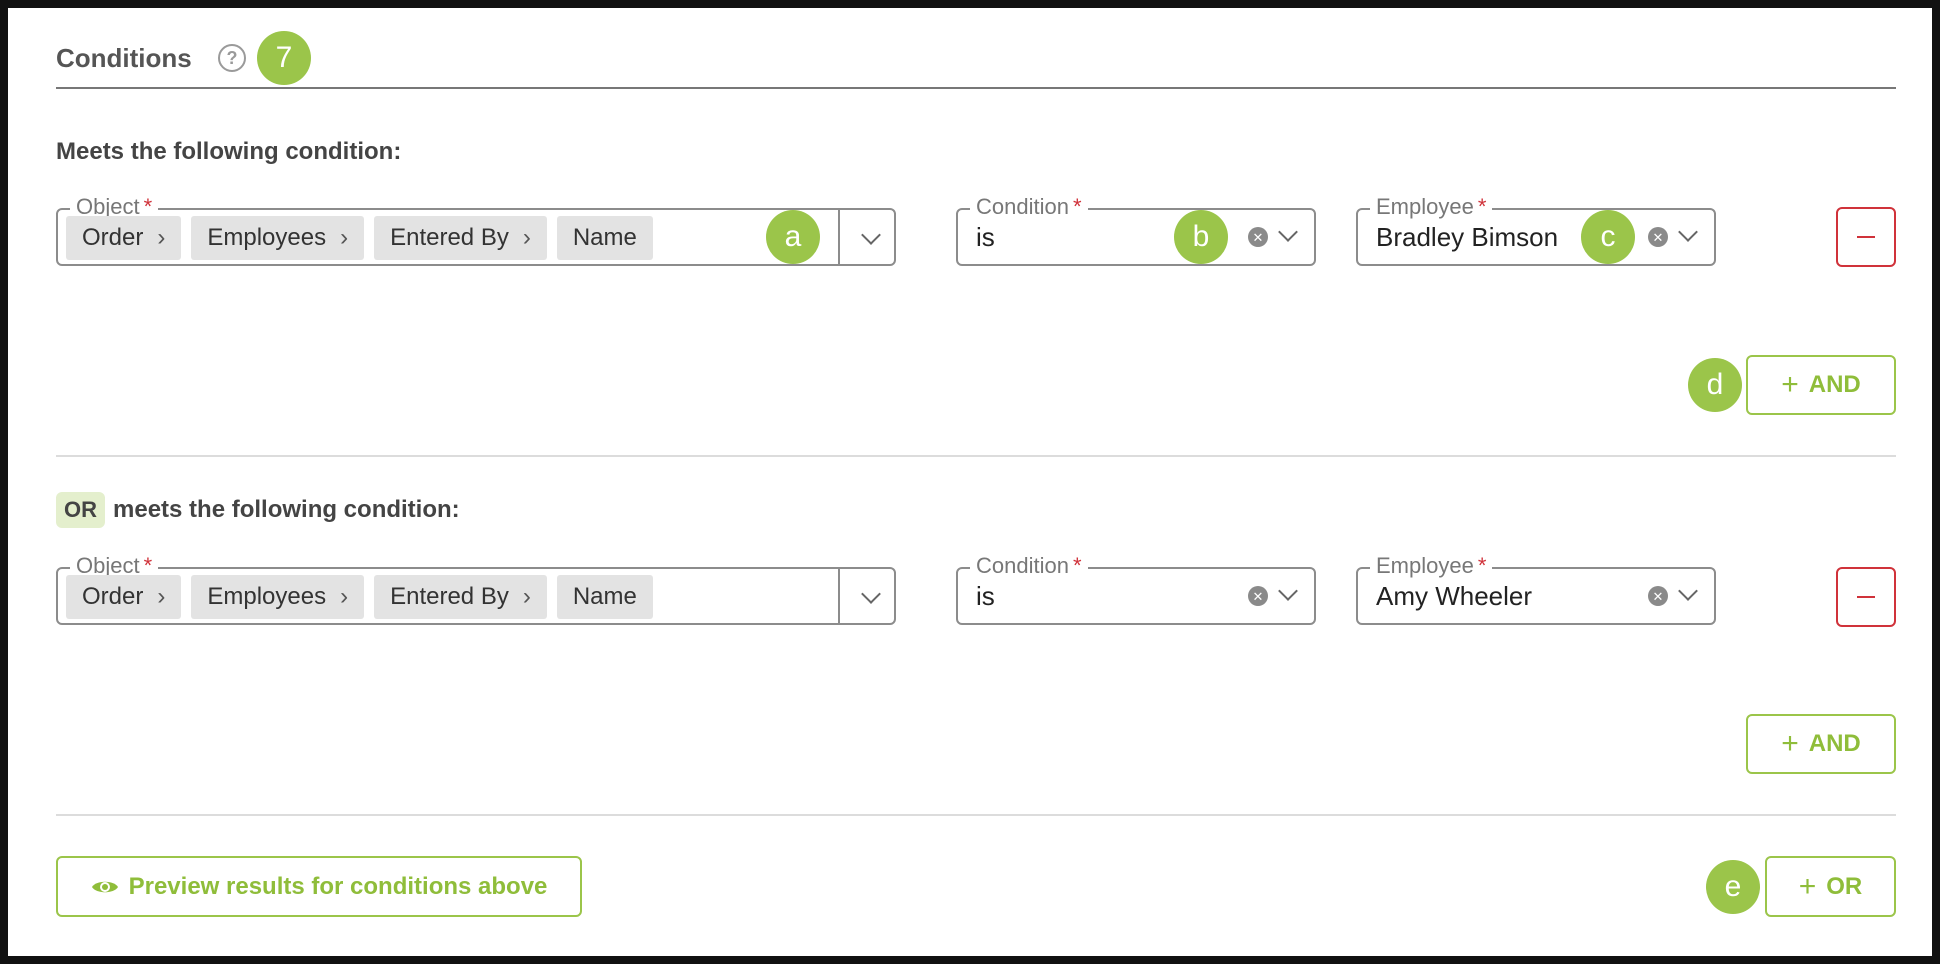 Image resolution: width=1940 pixels, height=964 pixels. I want to click on help-icon: ?, so click(232, 58).